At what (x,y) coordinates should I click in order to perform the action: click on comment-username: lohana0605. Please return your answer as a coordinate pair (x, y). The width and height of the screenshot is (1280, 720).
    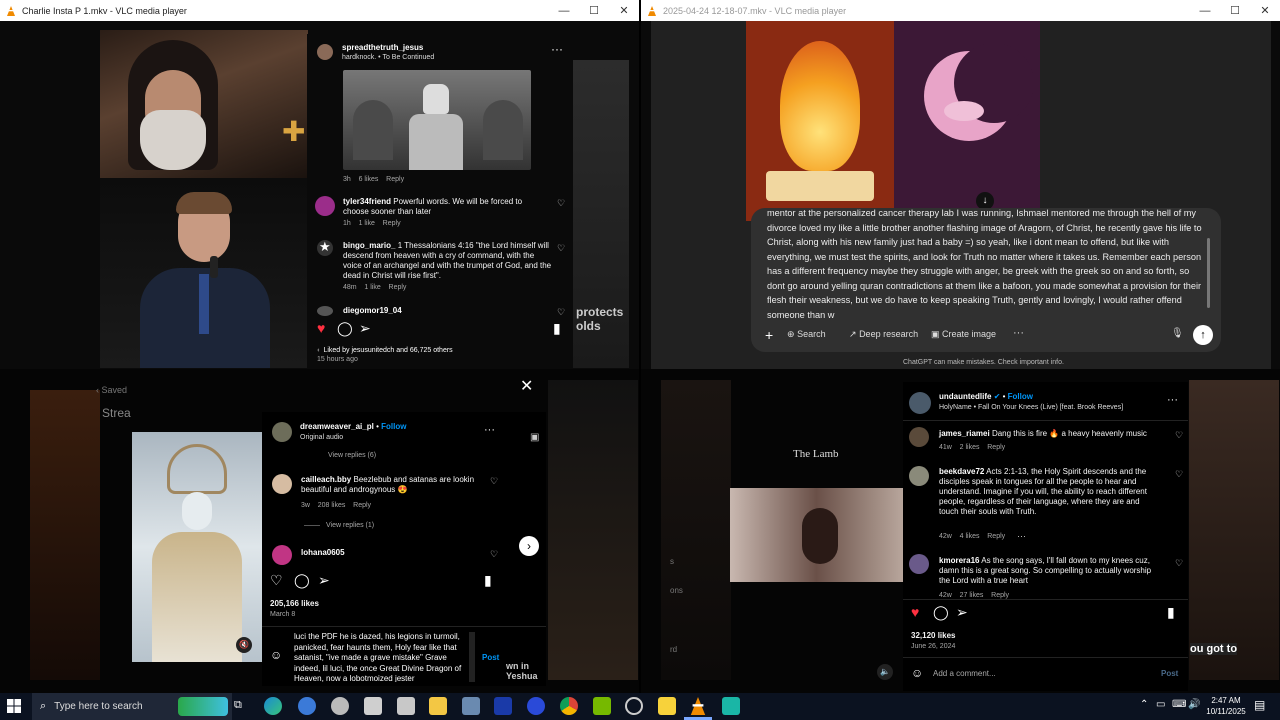
    Looking at the image, I should click on (323, 552).